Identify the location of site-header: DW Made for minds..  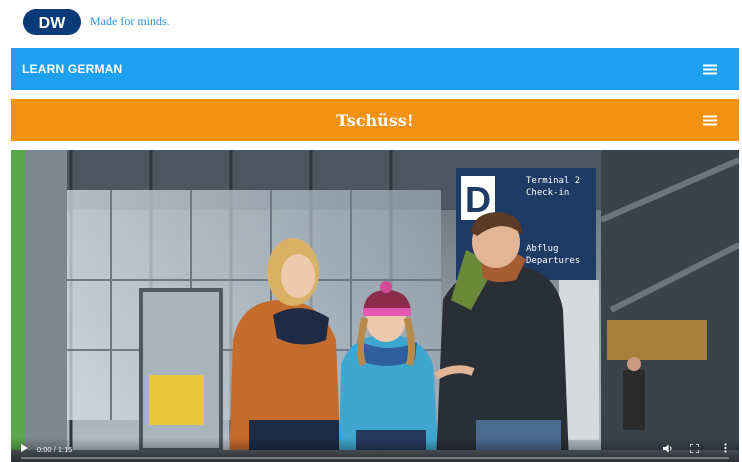
(371, 22).